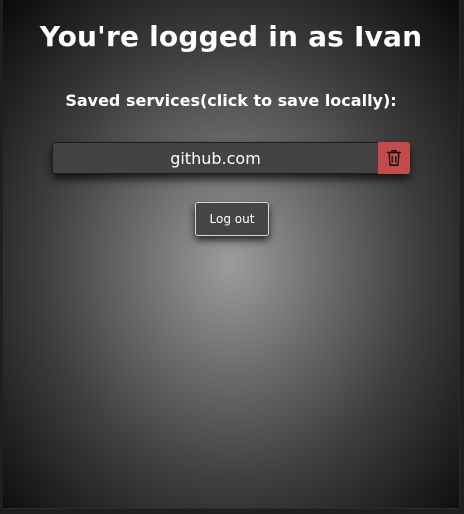 The image size is (464, 514). What do you see at coordinates (231, 36) in the screenshot?
I see `page-title: You're logged in as Ivan` at bounding box center [231, 36].